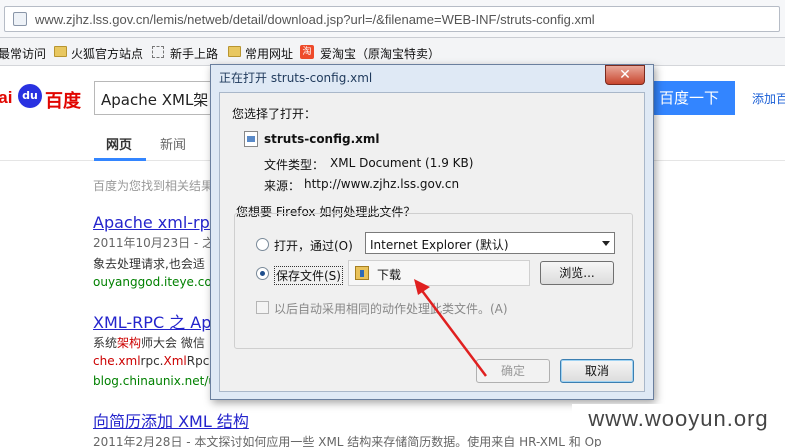 The height and width of the screenshot is (447, 785). What do you see at coordinates (6, 97) in the screenshot?
I see `logo-bai-text: Bai` at bounding box center [6, 97].